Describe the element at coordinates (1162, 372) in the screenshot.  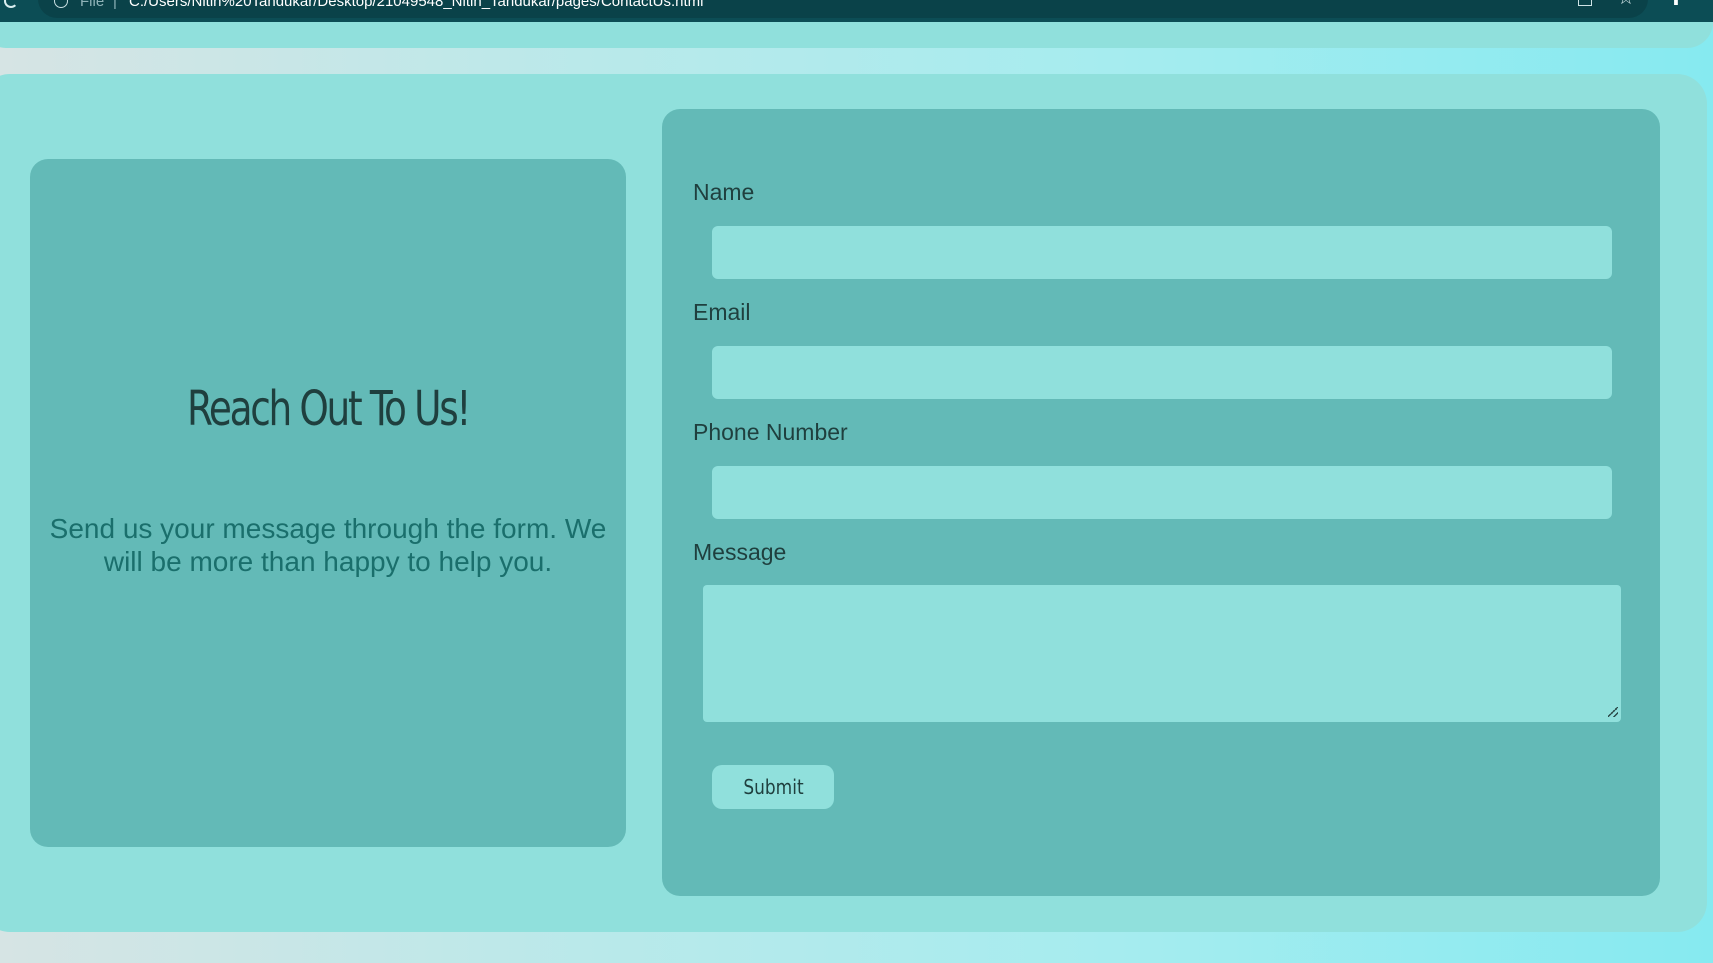
I see `email-field` at that location.